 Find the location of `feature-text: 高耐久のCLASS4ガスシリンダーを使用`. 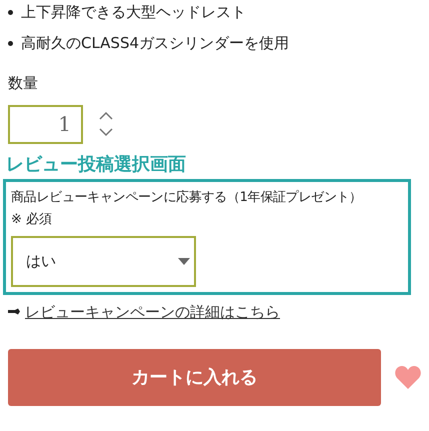

feature-text: 高耐久のCLASS4ガスシリンダーを使用 is located at coordinates (155, 43).